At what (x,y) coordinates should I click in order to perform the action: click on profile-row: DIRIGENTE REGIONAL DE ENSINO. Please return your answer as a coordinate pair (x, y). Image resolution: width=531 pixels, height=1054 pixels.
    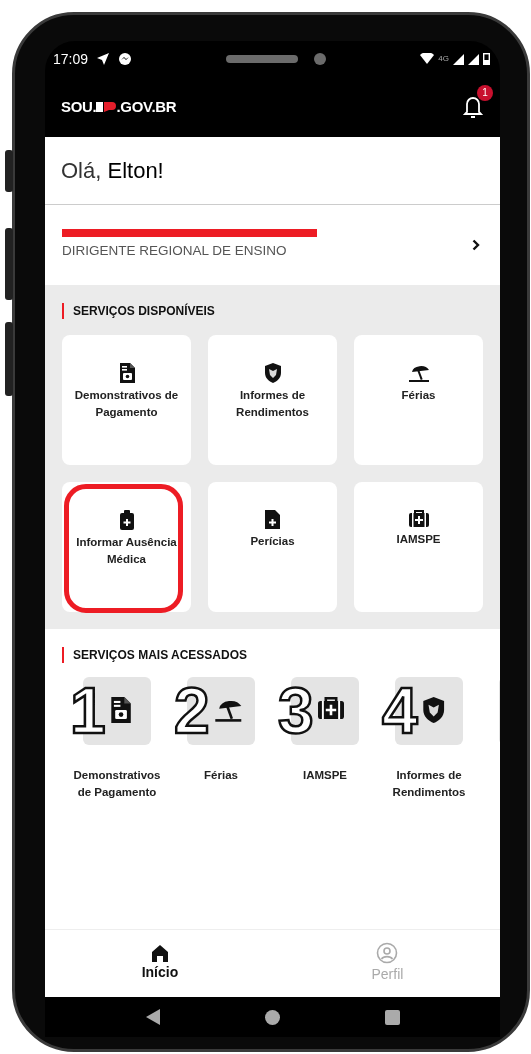
    Looking at the image, I should click on (272, 245).